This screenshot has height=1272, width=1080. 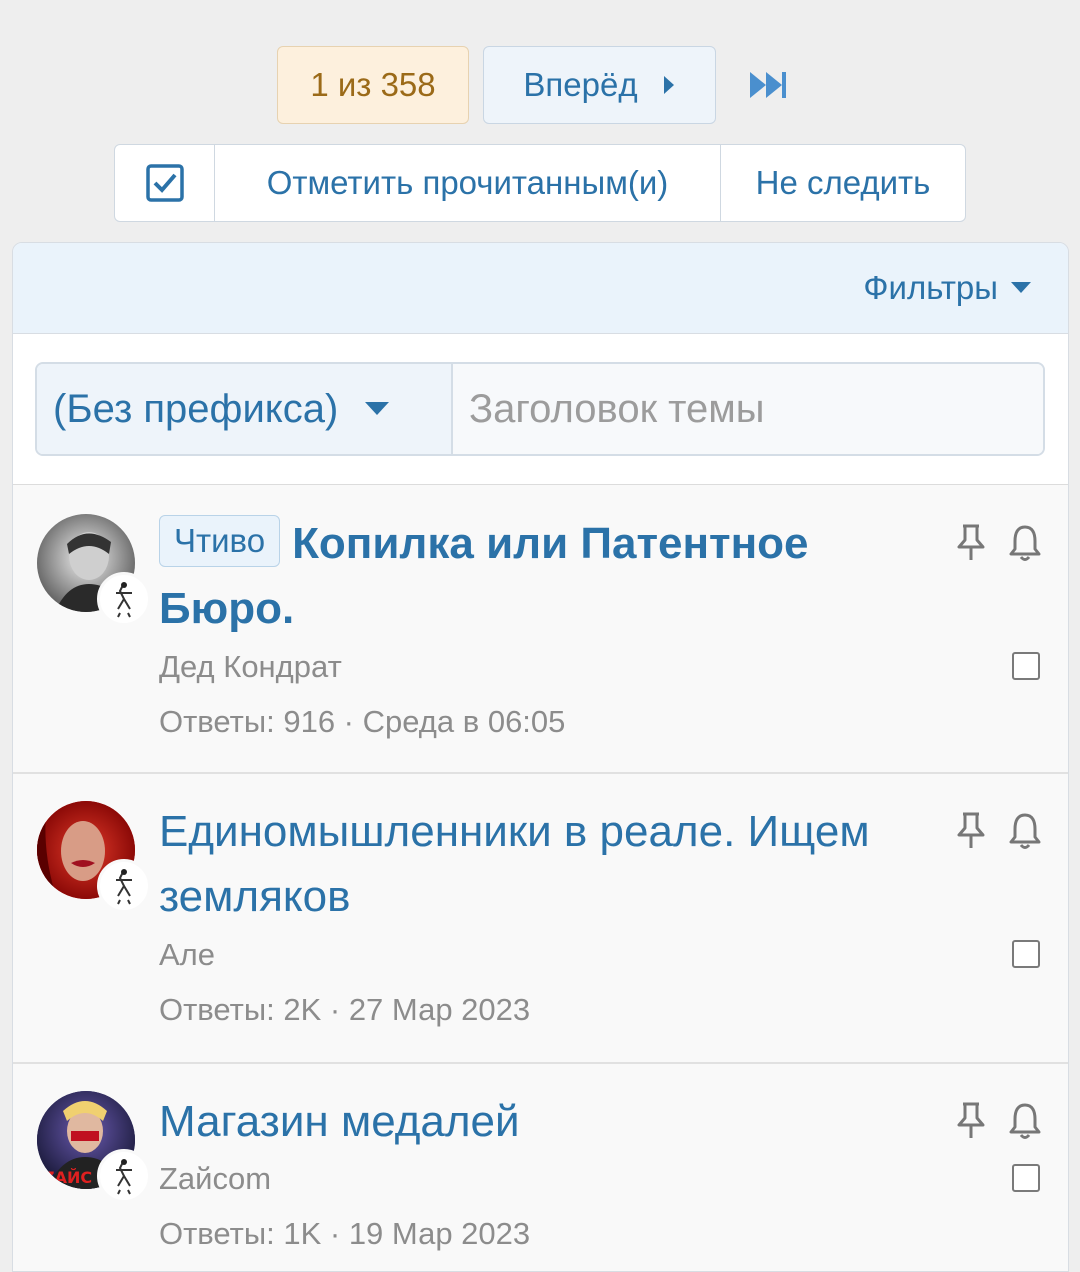 I want to click on thread-meta: Ответы: 1K · 19 Мар 2023, so click(x=345, y=1233).